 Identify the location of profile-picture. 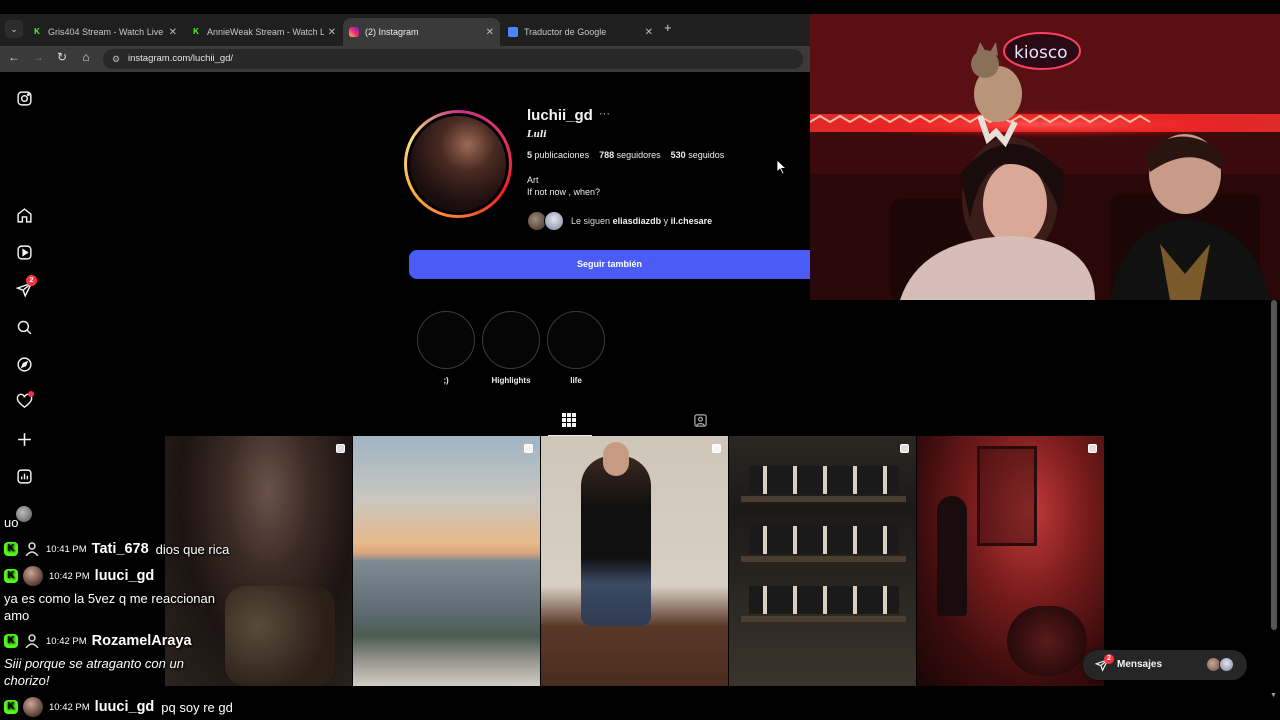
(458, 164).